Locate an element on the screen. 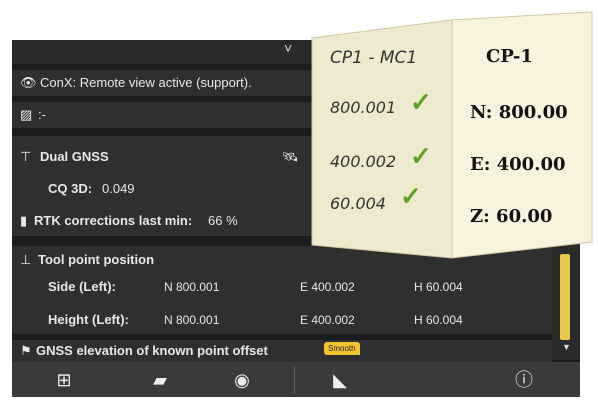 The height and width of the screenshot is (405, 598). flag-icon: ⚑ is located at coordinates (26, 350).